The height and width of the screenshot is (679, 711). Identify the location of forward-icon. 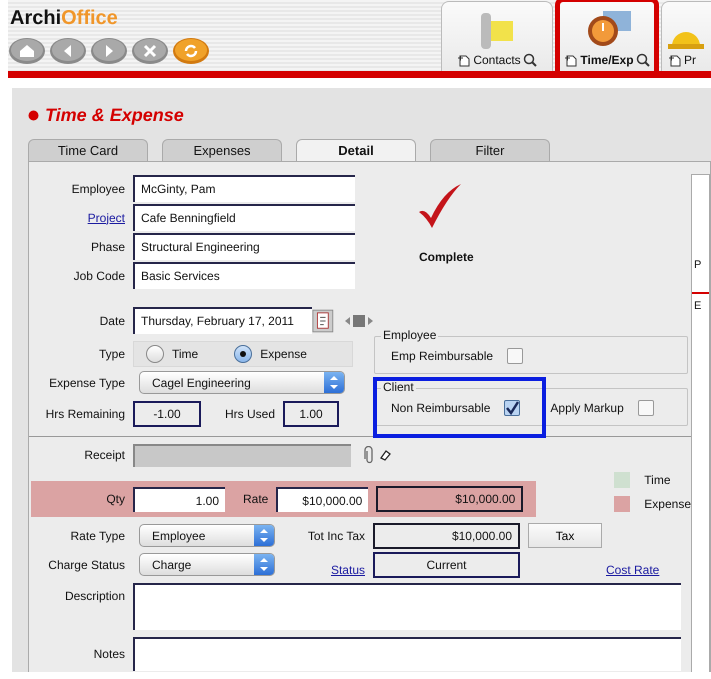
(109, 51).